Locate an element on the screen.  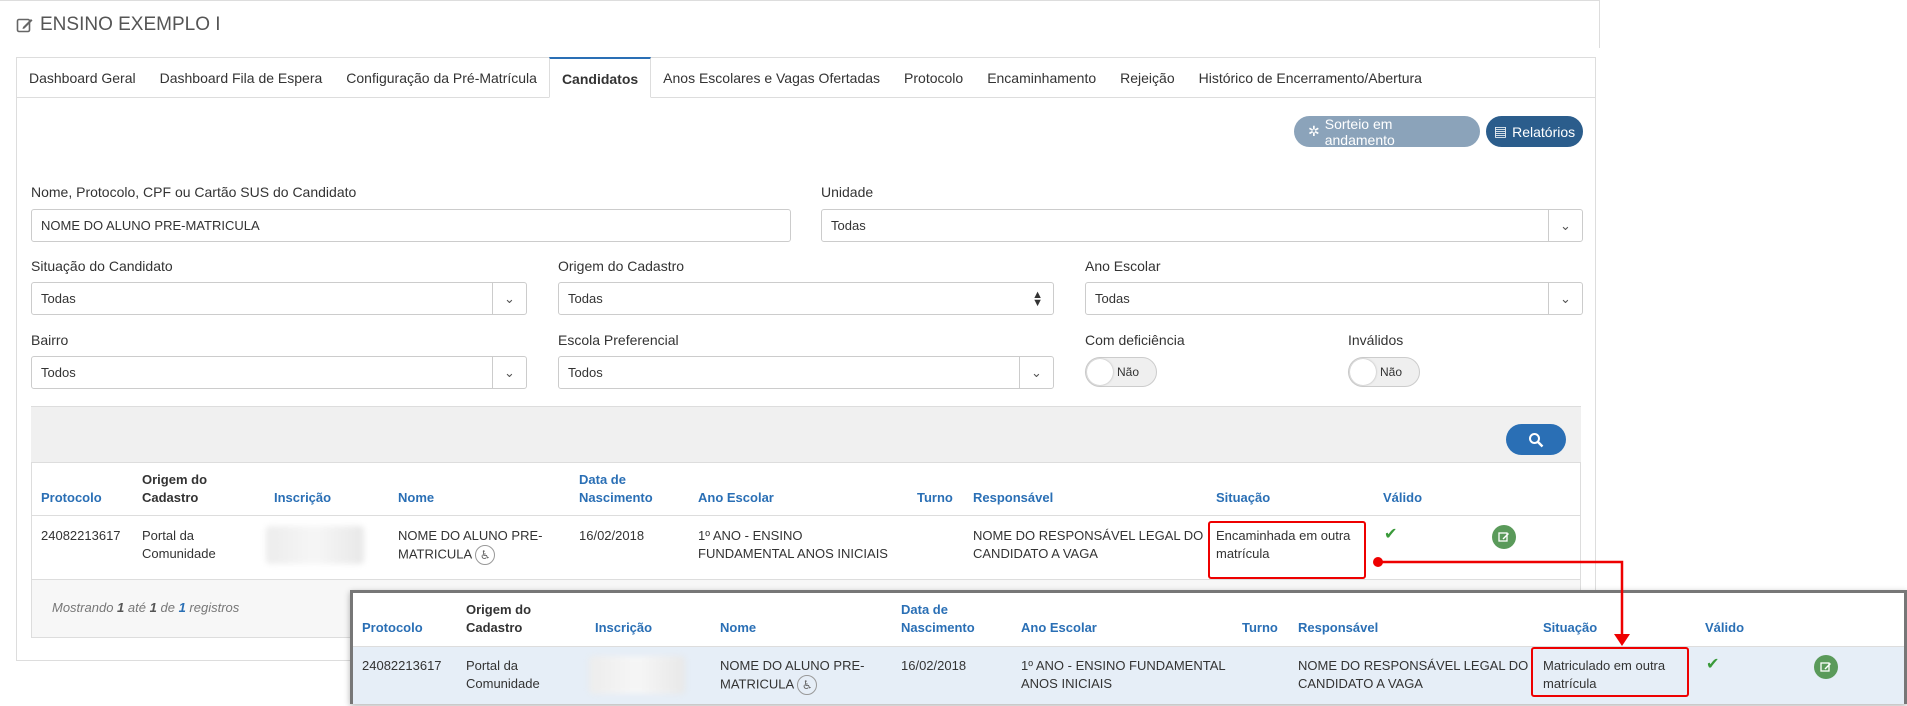
ov-cell-ano-2: ANOS INICIAIS is located at coordinates (1067, 683).